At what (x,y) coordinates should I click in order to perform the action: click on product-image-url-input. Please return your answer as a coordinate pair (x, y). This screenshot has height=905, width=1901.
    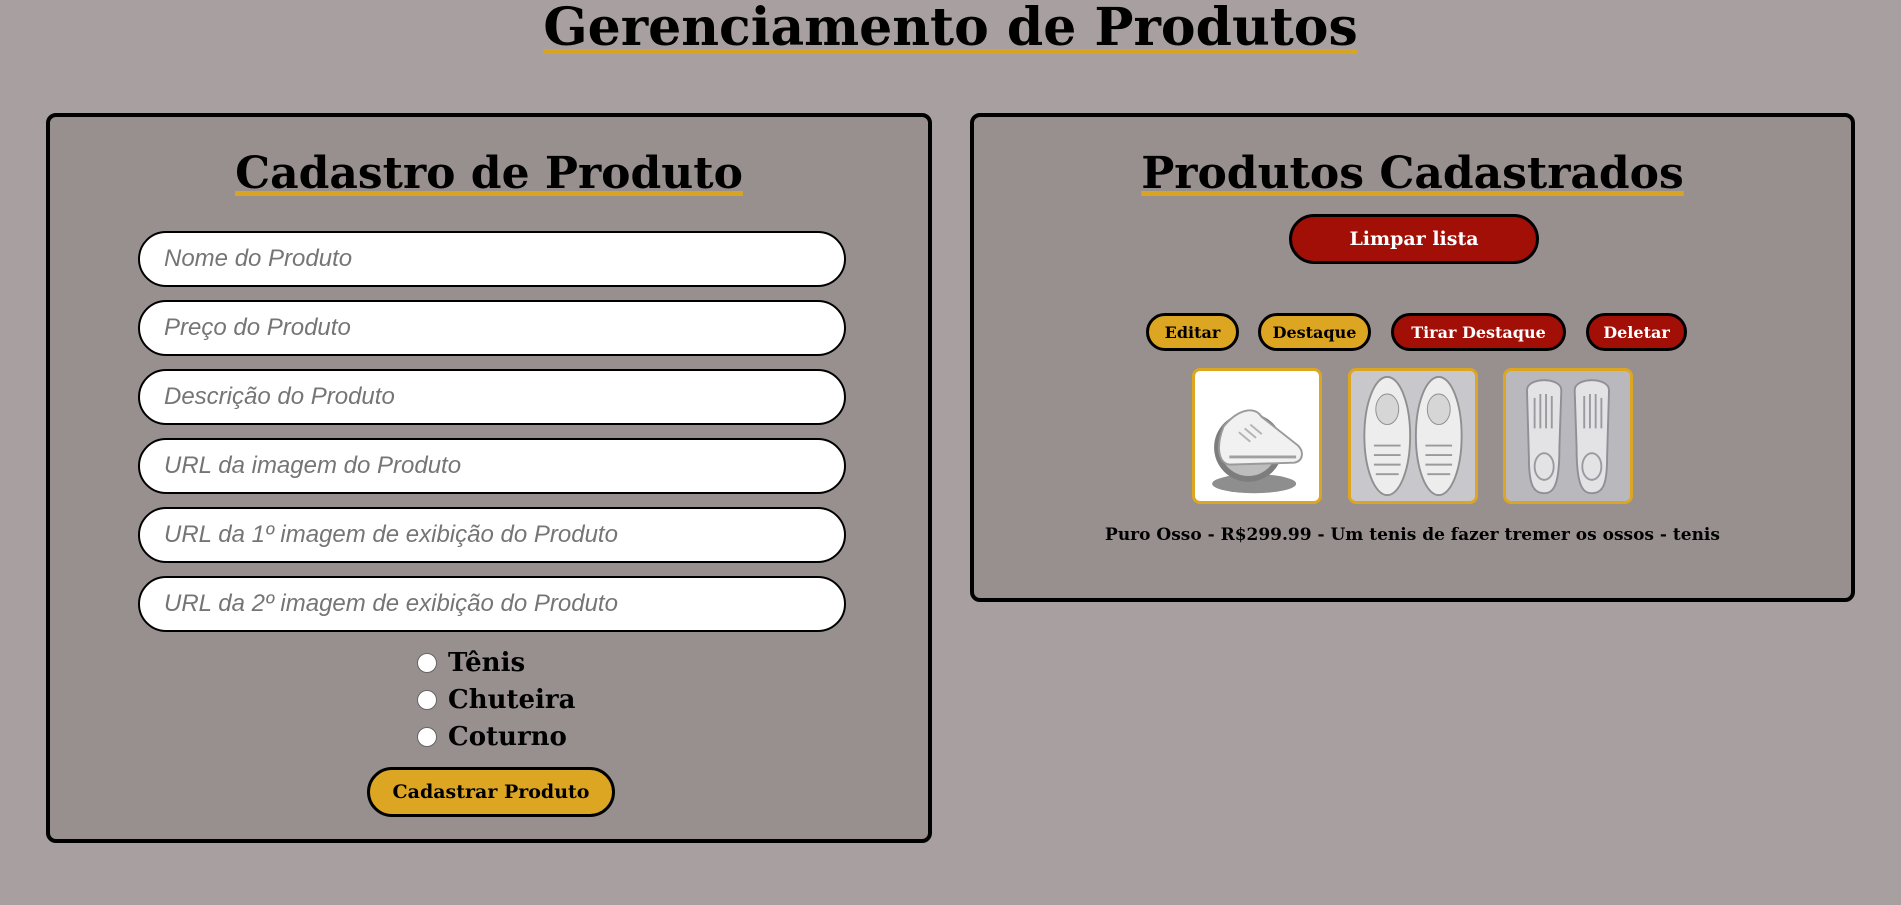
    Looking at the image, I should click on (492, 466).